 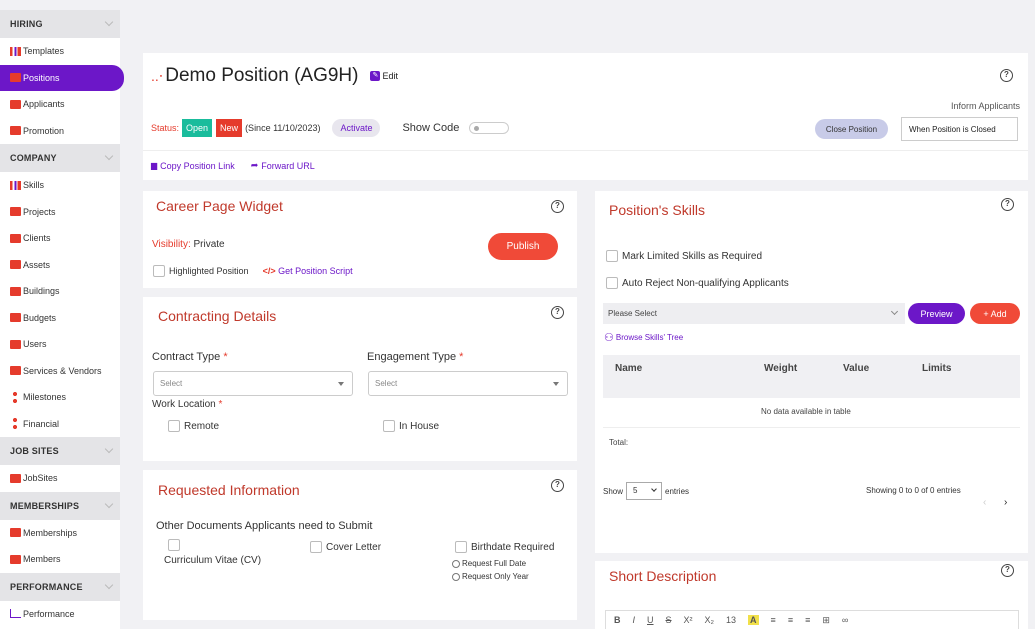 What do you see at coordinates (780, 368) in the screenshot?
I see `col-weight: Weight` at bounding box center [780, 368].